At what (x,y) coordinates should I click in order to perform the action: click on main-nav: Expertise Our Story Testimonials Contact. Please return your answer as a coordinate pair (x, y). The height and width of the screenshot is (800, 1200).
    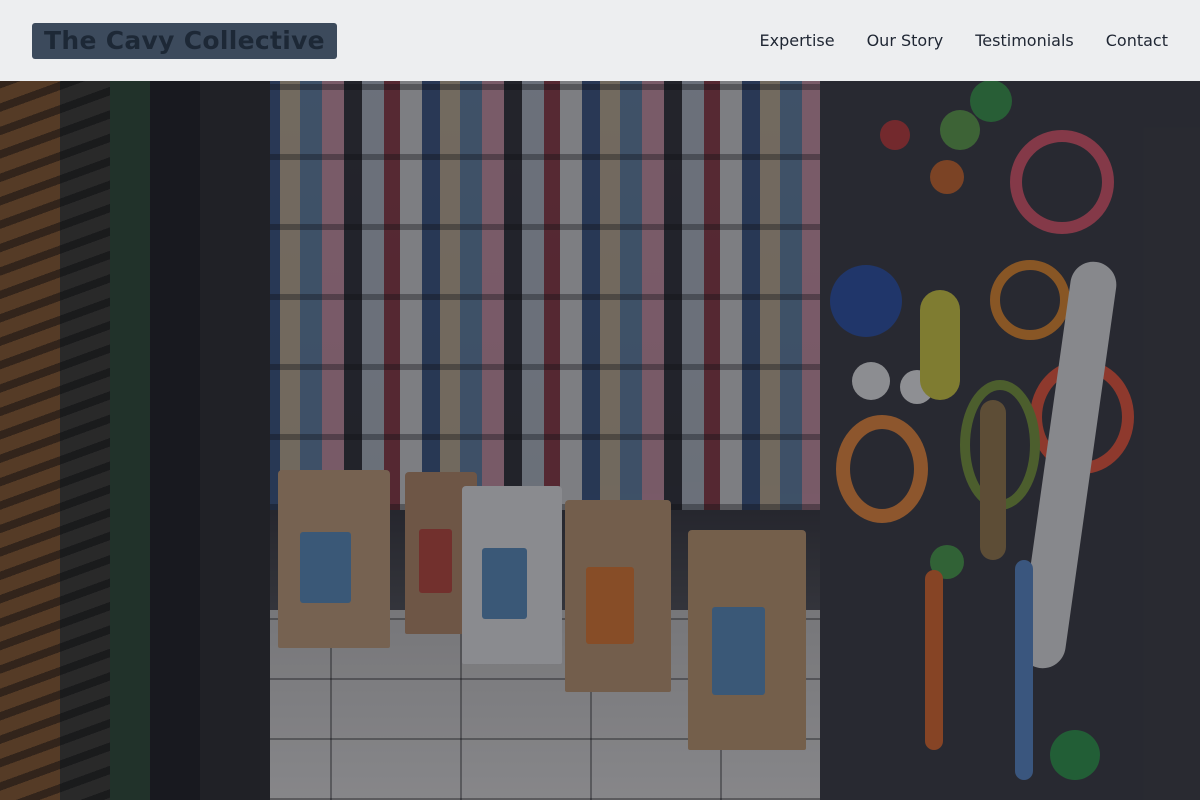
    Looking at the image, I should click on (964, 40).